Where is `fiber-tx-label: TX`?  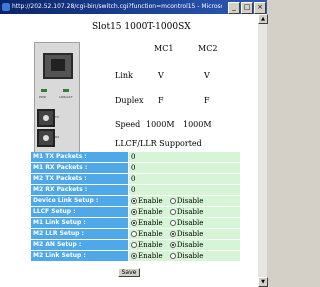 fiber-tx-label: TX is located at coordinates (57, 117).